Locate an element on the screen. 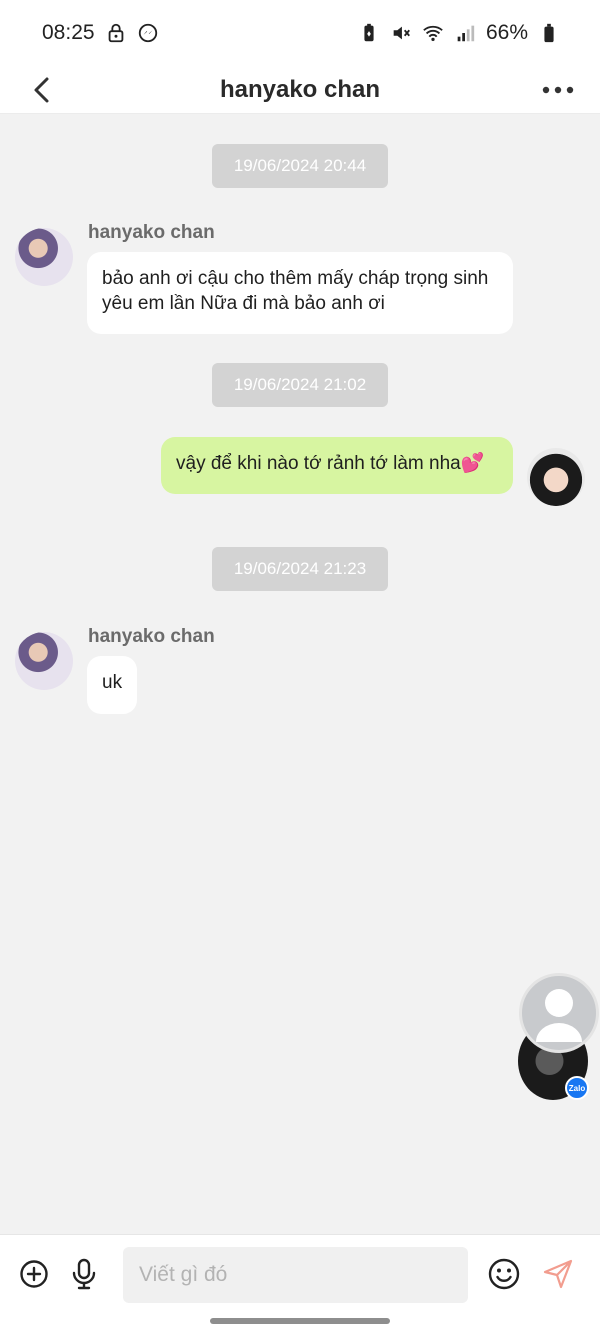  add-button is located at coordinates (34, 1274).